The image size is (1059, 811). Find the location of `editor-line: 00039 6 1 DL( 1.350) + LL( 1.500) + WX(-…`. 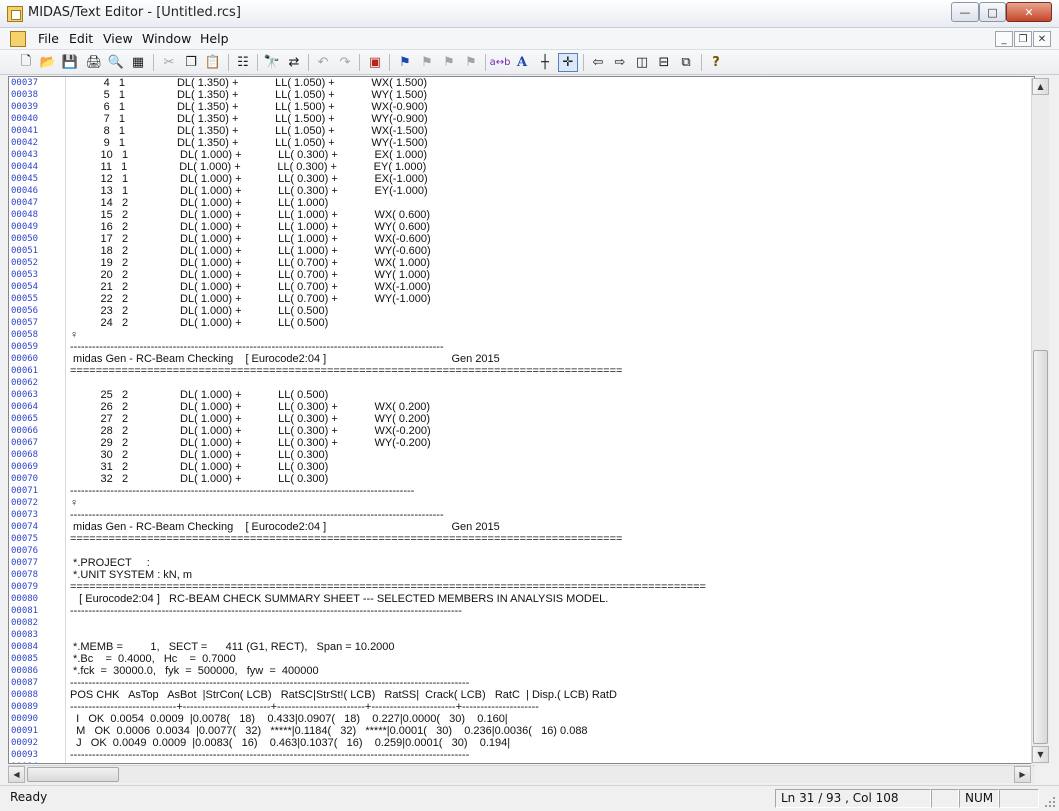

editor-line: 00039 6 1 DL( 1.350) + LL( 1.500) + WX(-… is located at coordinates (521, 107).